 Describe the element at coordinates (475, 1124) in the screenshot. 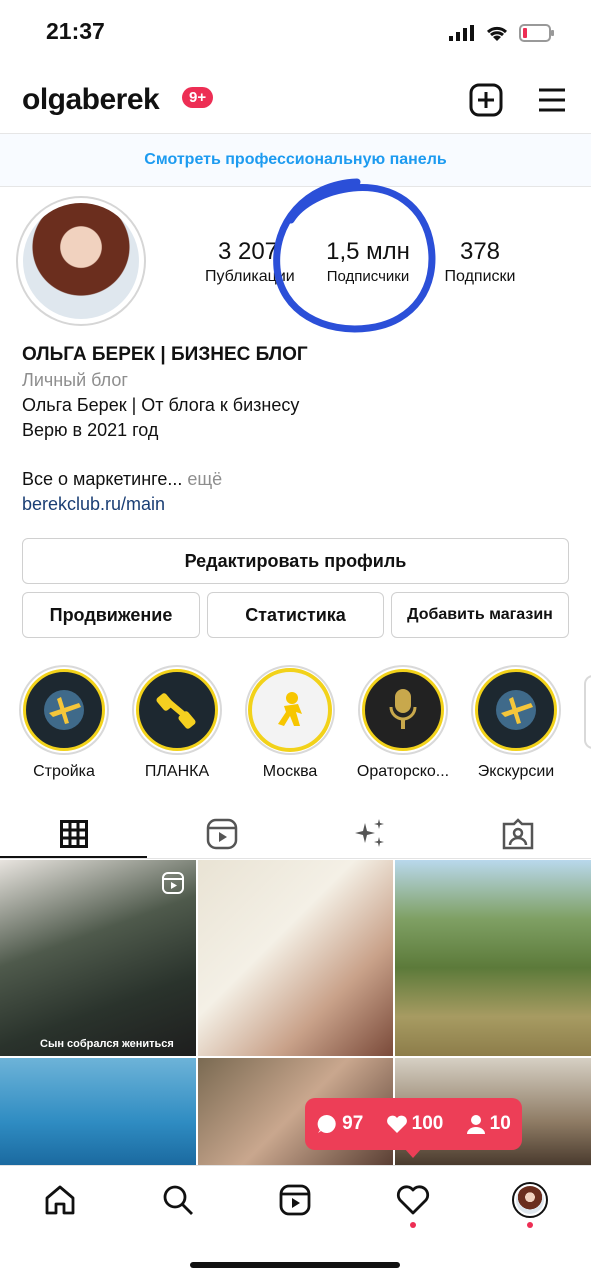

I see `person-icon` at that location.